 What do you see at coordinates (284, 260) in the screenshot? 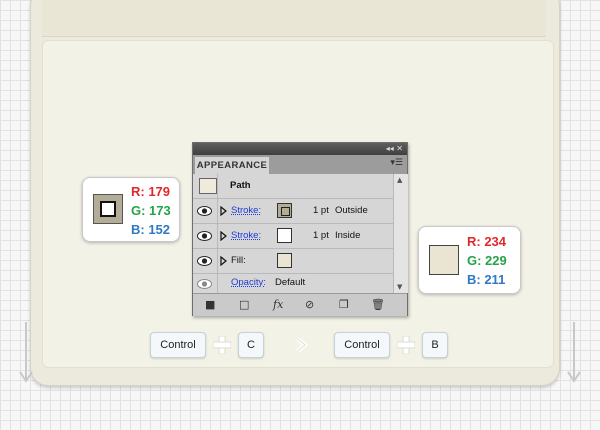
I see `fill-swatch` at bounding box center [284, 260].